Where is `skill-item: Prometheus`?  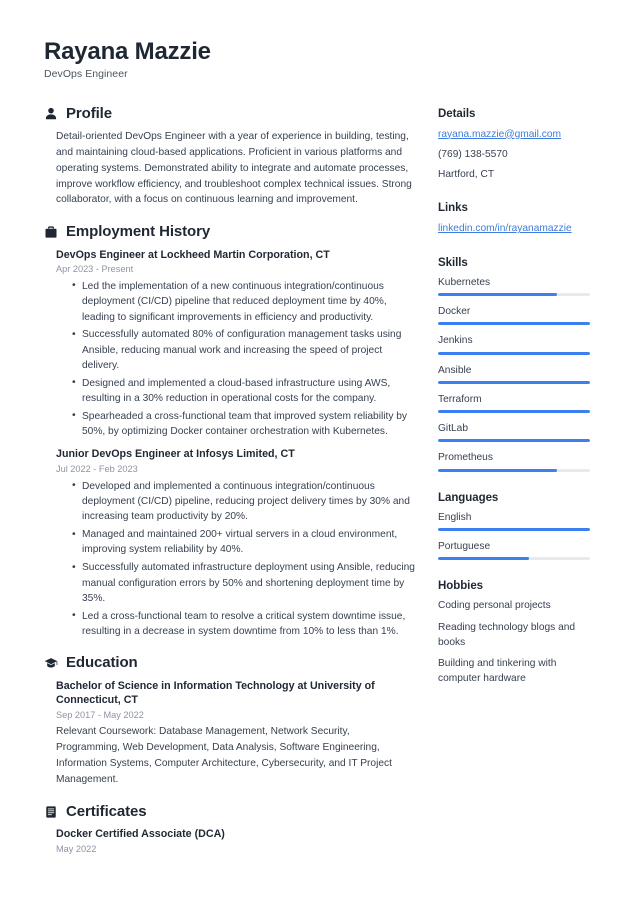 skill-item: Prometheus is located at coordinates (514, 461).